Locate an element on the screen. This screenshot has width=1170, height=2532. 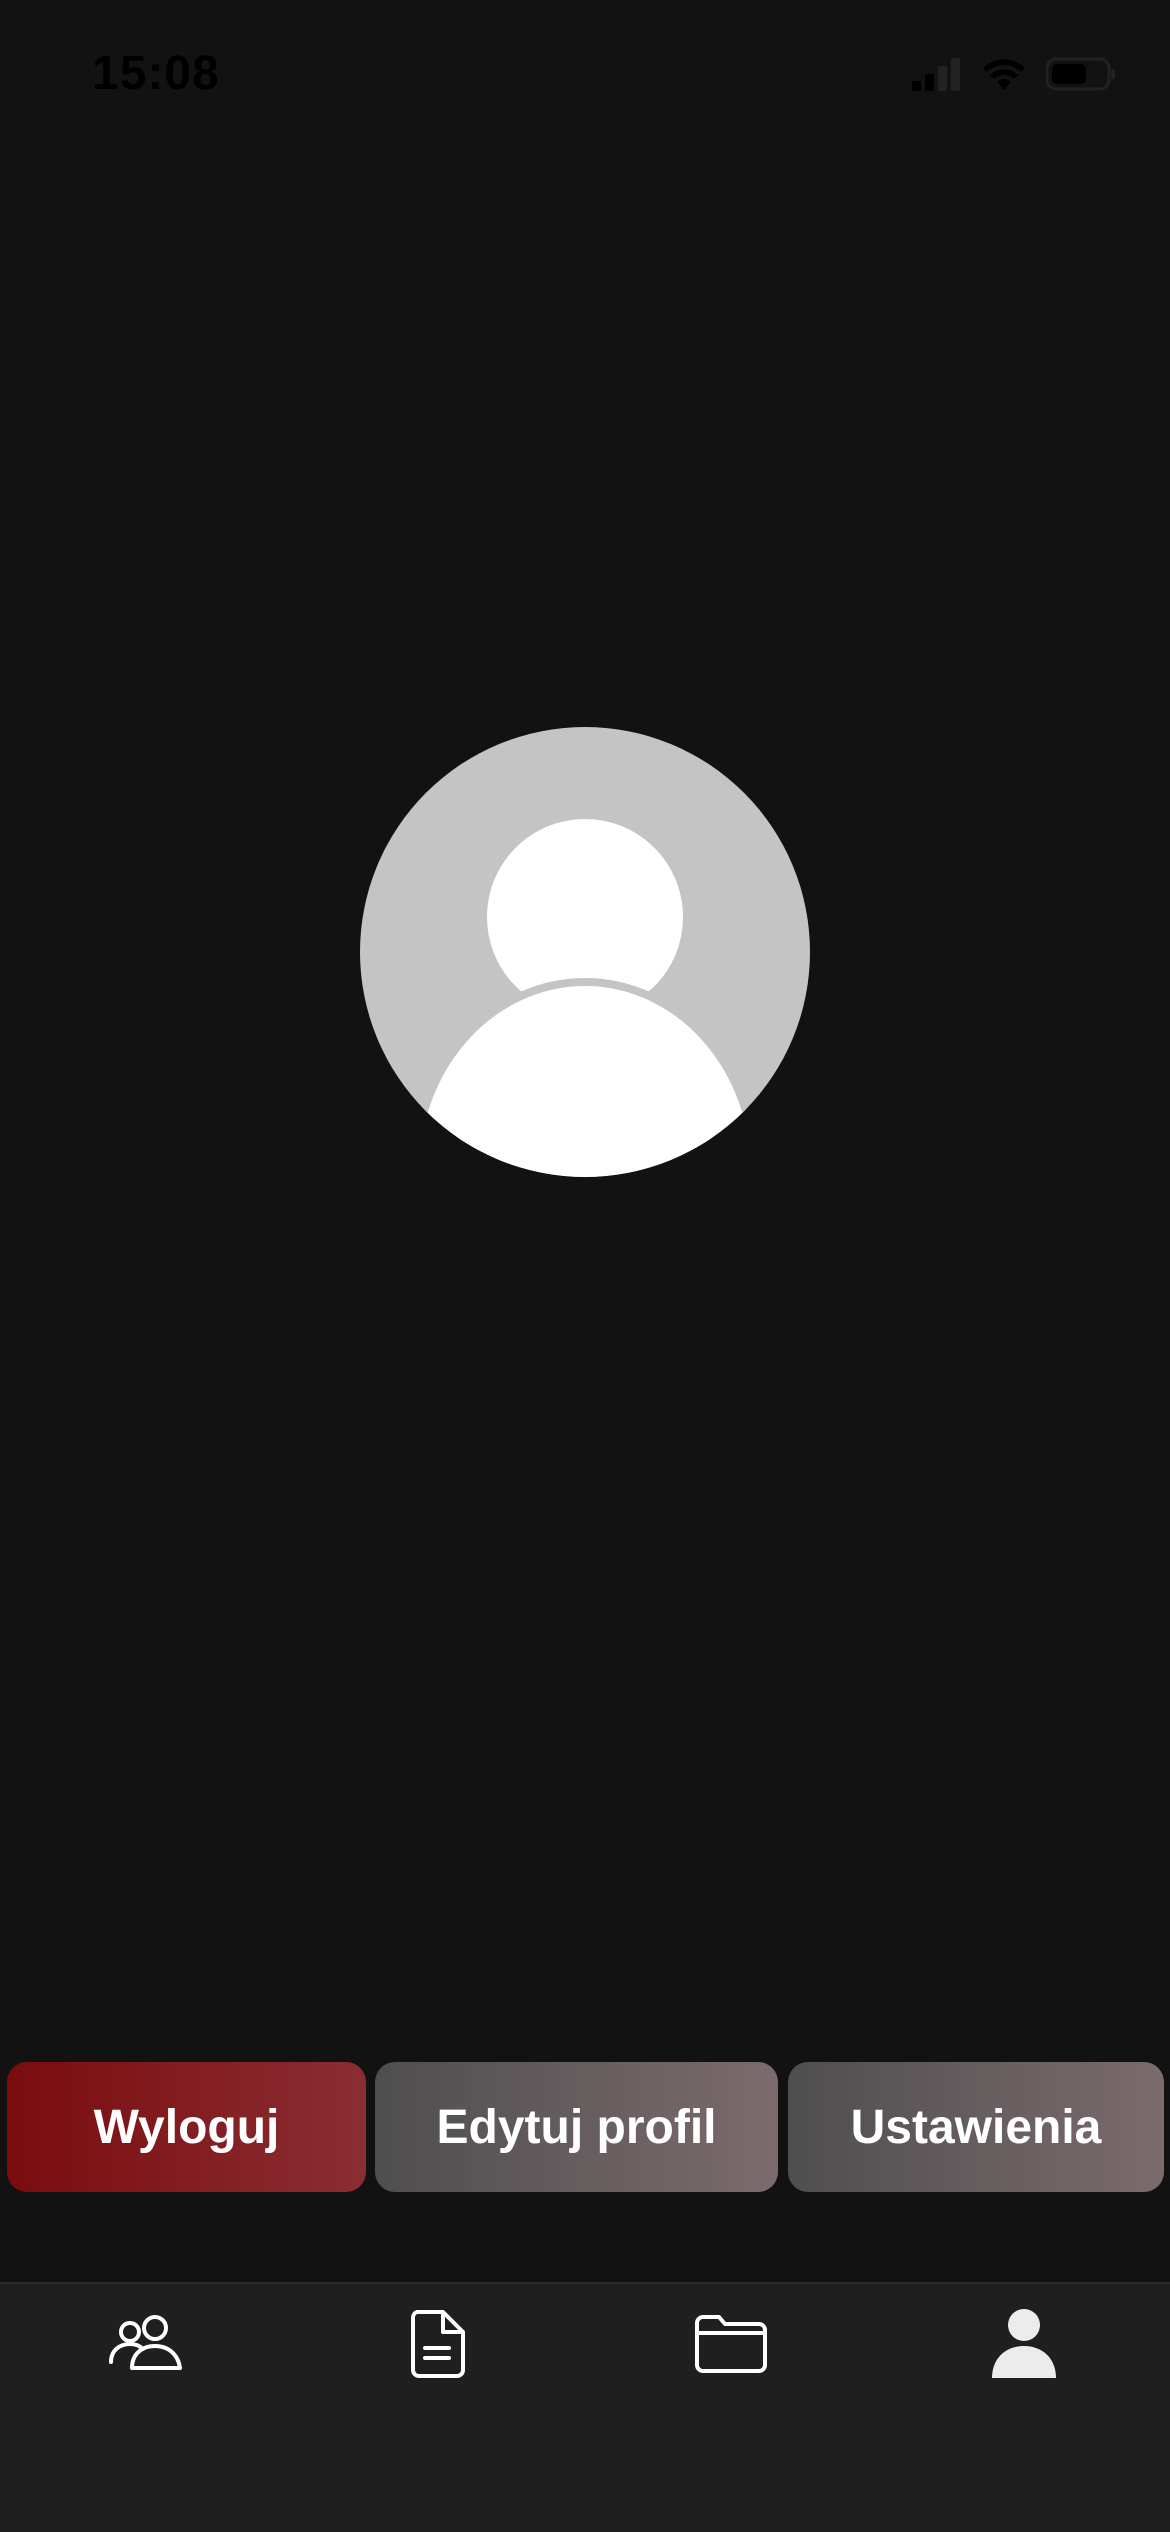
status-bar: 15:08 is located at coordinates (585, 75).